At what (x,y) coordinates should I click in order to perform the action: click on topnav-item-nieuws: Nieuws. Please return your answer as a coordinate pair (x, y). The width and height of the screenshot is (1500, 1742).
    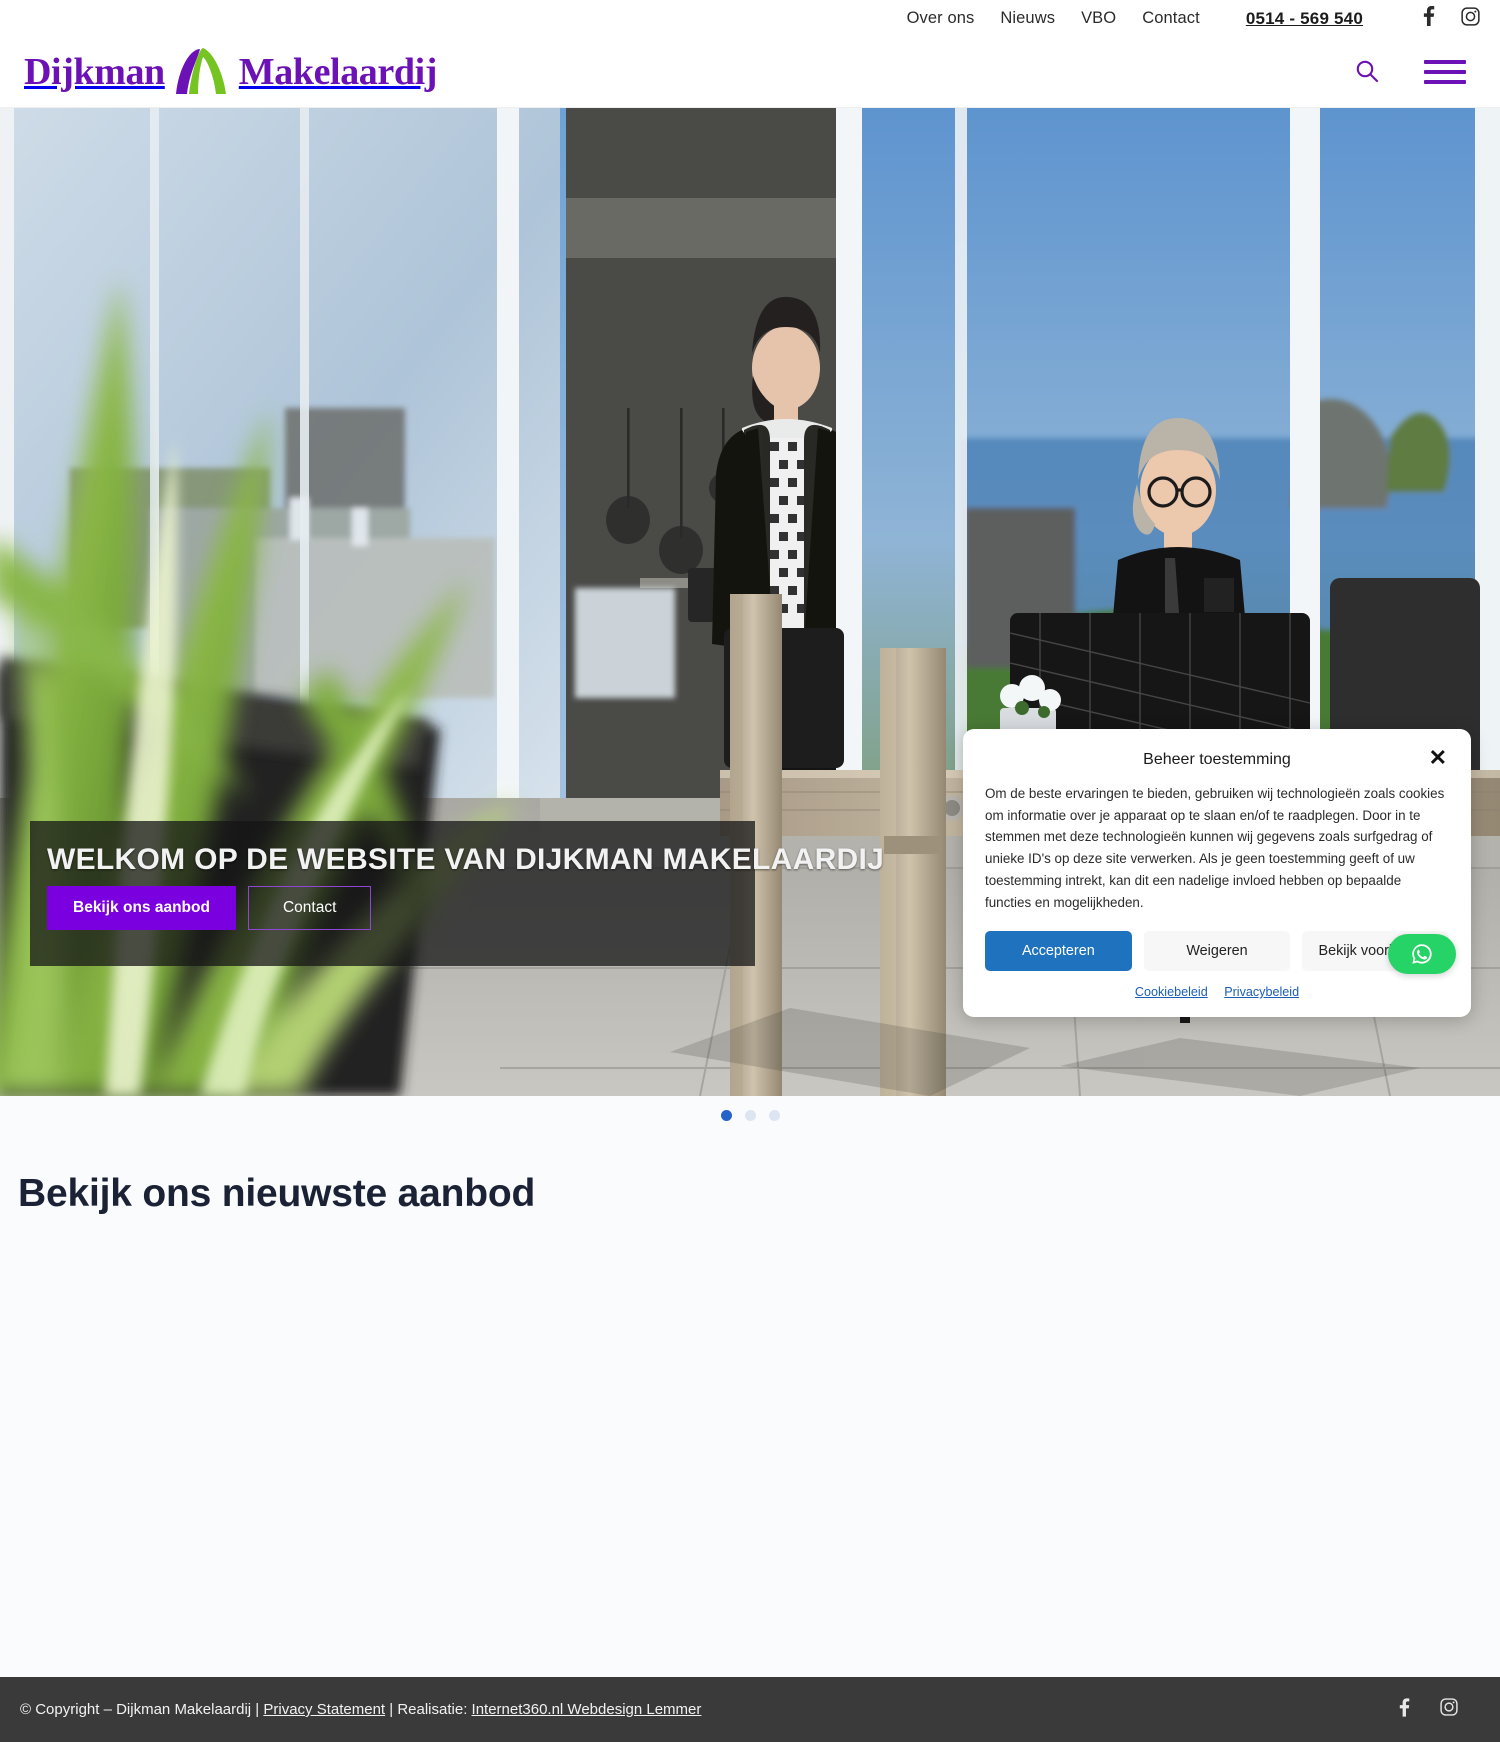
    Looking at the image, I should click on (1027, 18).